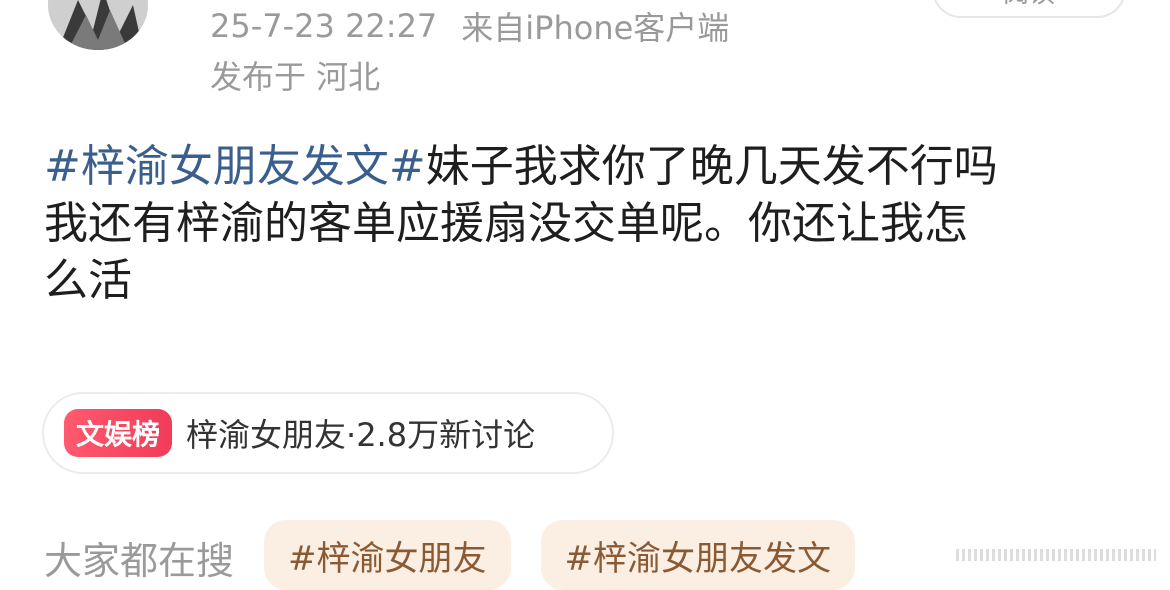  What do you see at coordinates (387, 555) in the screenshot?
I see `search-chip: #梓渝女朋友` at bounding box center [387, 555].